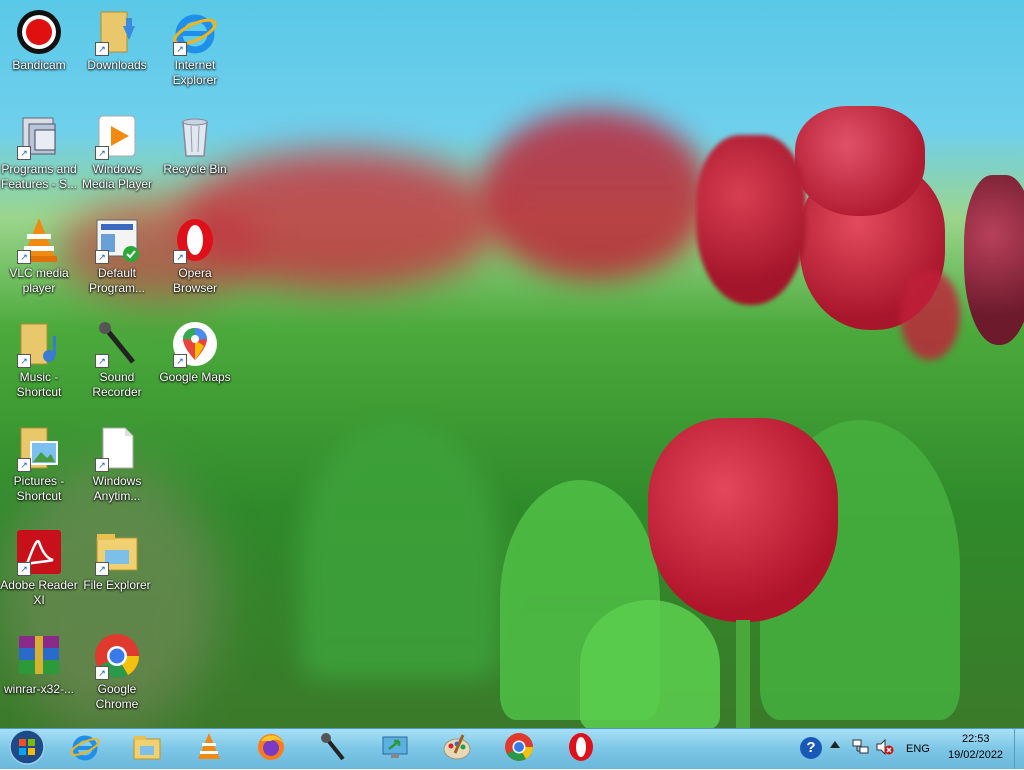 The image size is (1024, 770). What do you see at coordinates (39, 136) in the screenshot?
I see `programs-features-icon: ↗` at bounding box center [39, 136].